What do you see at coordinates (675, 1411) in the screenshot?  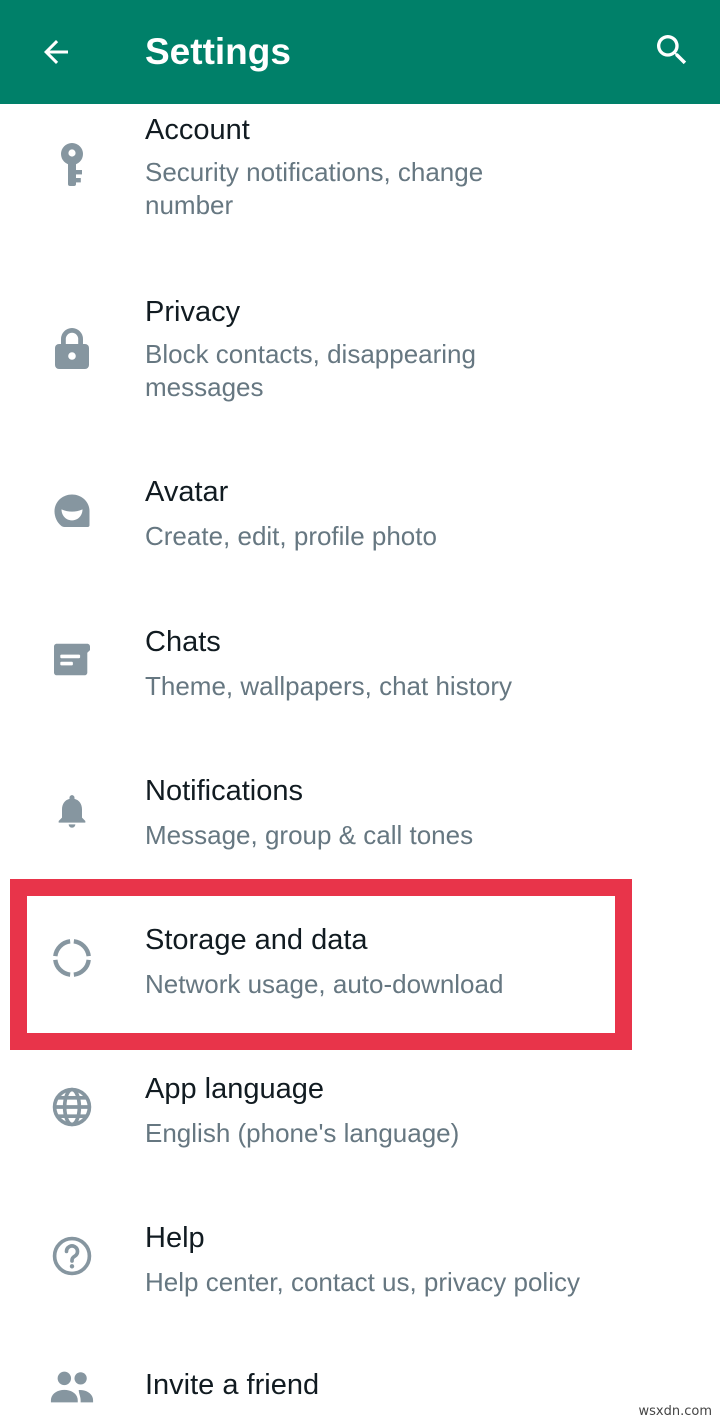 I see `watermark: wsxdn.com` at bounding box center [675, 1411].